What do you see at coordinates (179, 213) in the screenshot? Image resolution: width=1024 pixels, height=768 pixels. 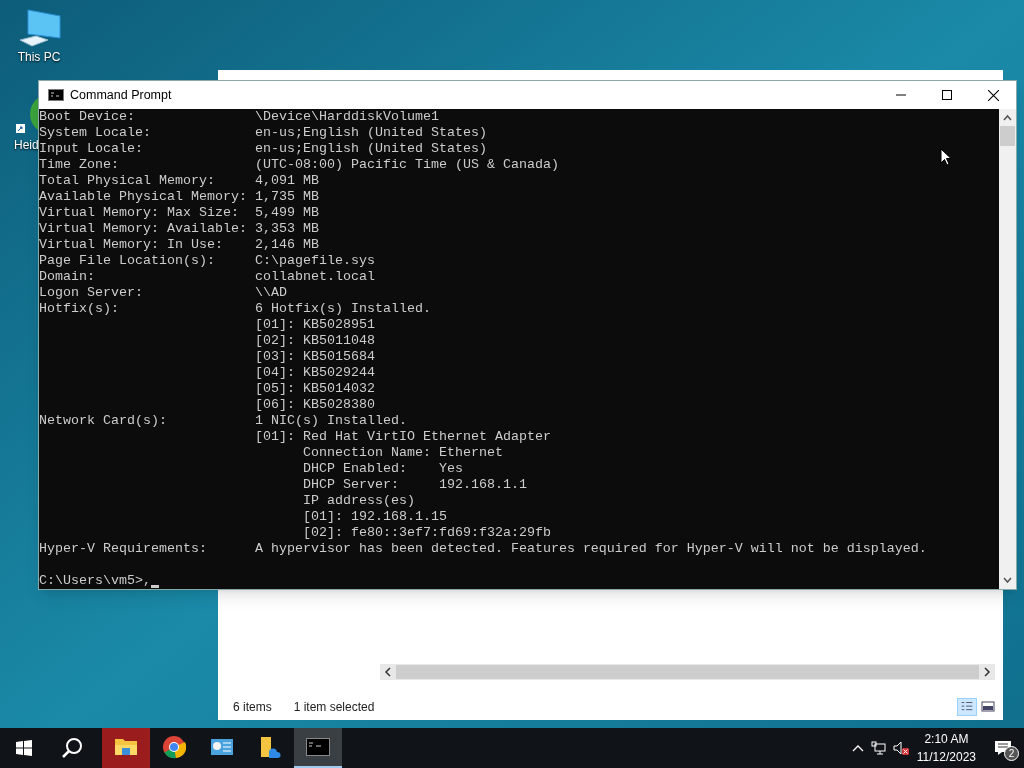 I see `console-line: Virtual Memory: Max Size: 5,499 MB` at bounding box center [179, 213].